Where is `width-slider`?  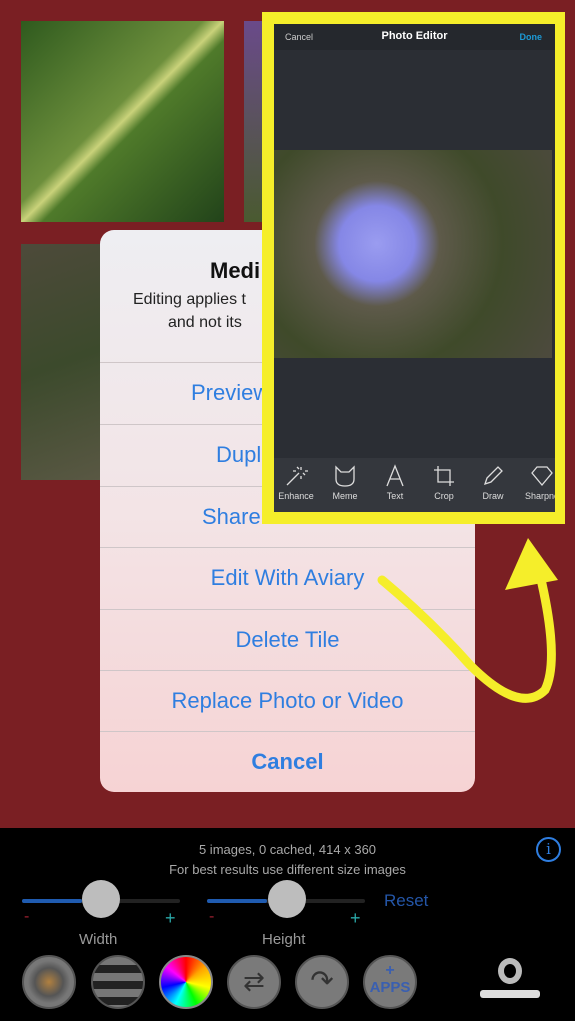
width-slider is located at coordinates (101, 899).